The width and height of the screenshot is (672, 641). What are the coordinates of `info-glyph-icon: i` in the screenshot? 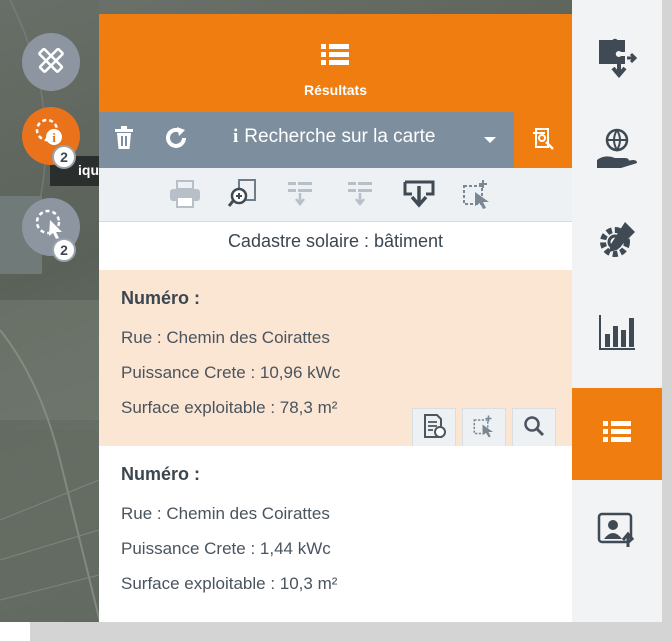 It's located at (236, 136).